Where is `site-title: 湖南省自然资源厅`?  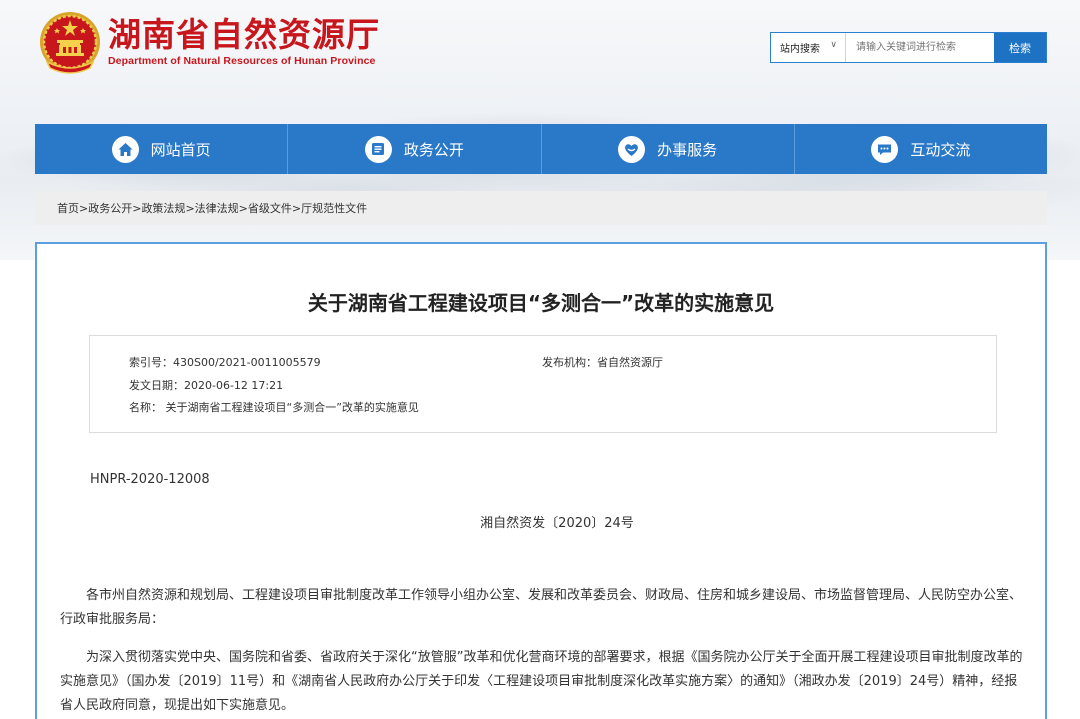 site-title: 湖南省自然资源厅 is located at coordinates (244, 34).